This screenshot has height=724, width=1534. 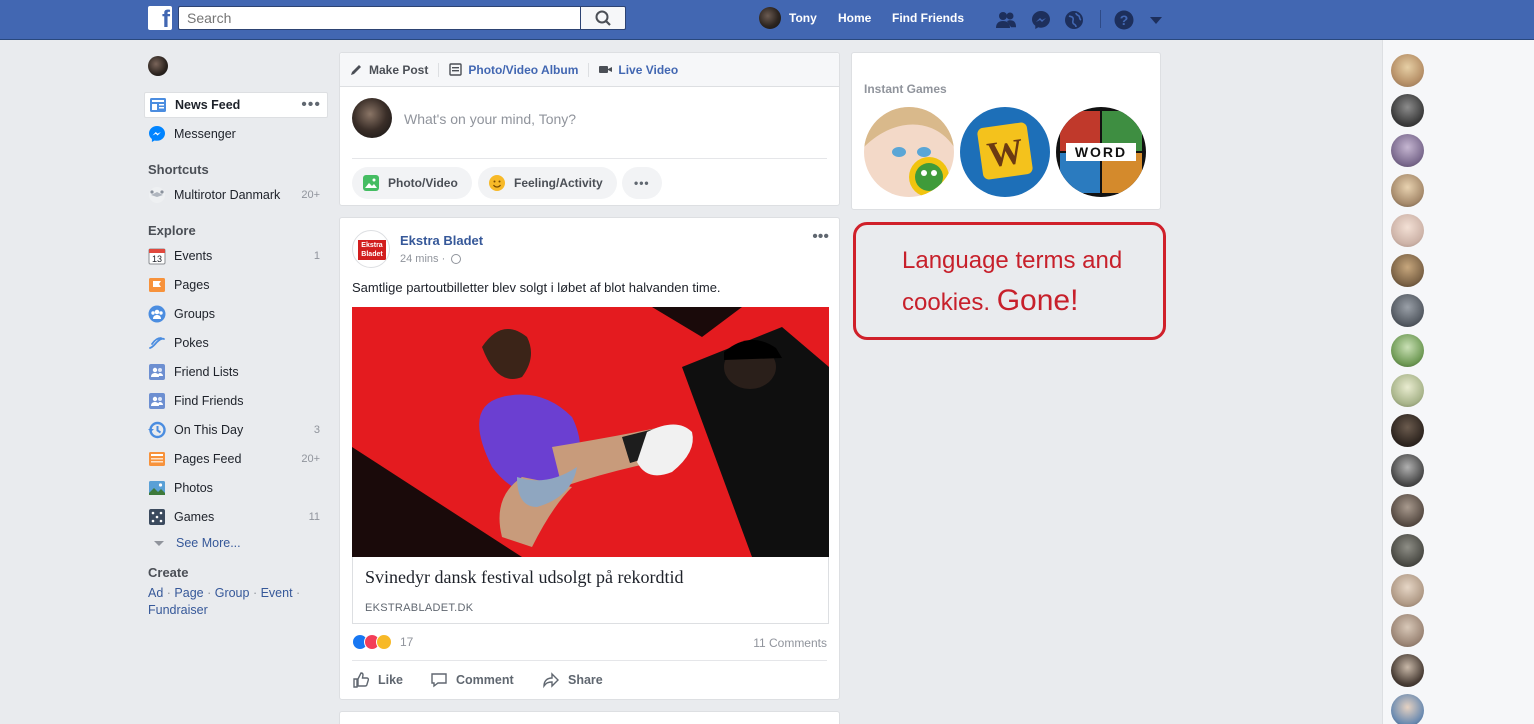 I want to click on sidebar-item-label: Pages Feed, so click(x=208, y=459).